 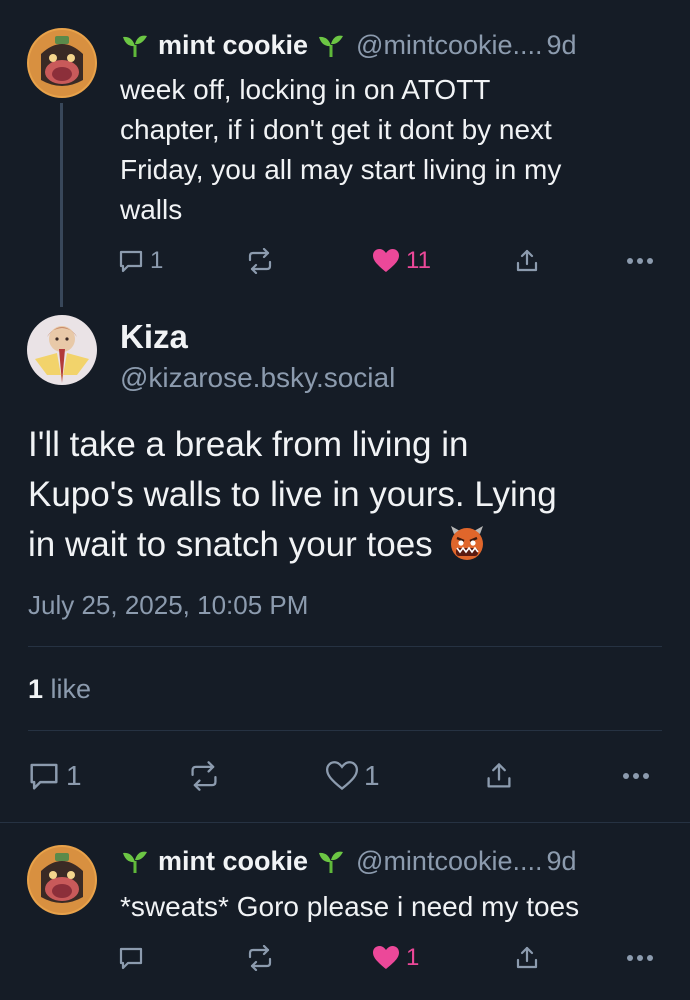 What do you see at coordinates (168, 605) in the screenshot?
I see `post-date: July 25, 2025, 10:05 PM` at bounding box center [168, 605].